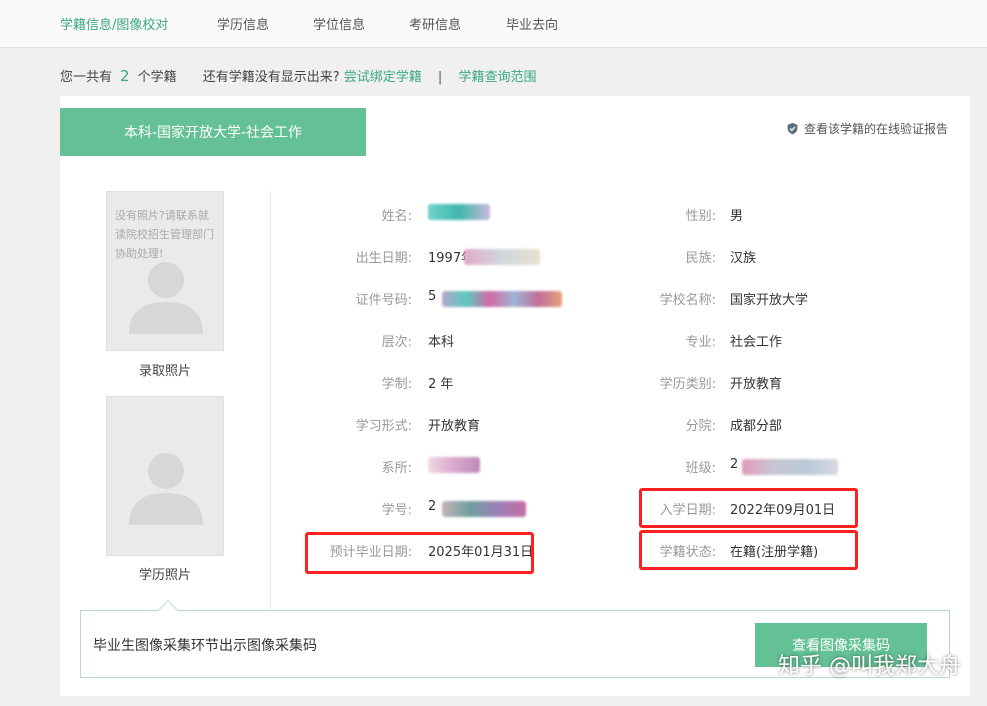 The image size is (987, 706). Describe the element at coordinates (270, 416) in the screenshot. I see `column-divider` at that location.